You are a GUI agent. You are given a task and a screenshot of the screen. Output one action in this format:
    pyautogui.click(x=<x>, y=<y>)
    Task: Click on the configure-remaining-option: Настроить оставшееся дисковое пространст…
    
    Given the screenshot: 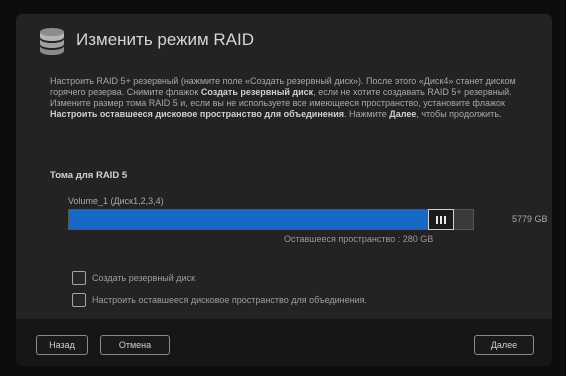 What is the action you would take?
    pyautogui.click(x=219, y=300)
    